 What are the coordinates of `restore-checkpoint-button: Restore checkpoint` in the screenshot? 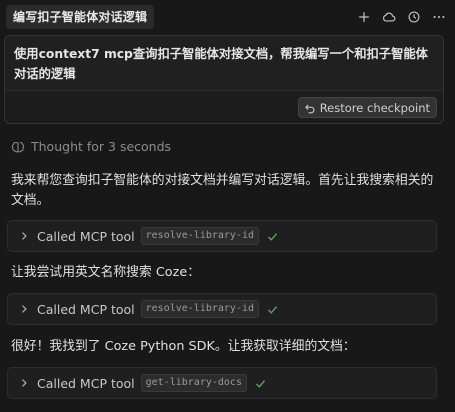 It's located at (367, 107).